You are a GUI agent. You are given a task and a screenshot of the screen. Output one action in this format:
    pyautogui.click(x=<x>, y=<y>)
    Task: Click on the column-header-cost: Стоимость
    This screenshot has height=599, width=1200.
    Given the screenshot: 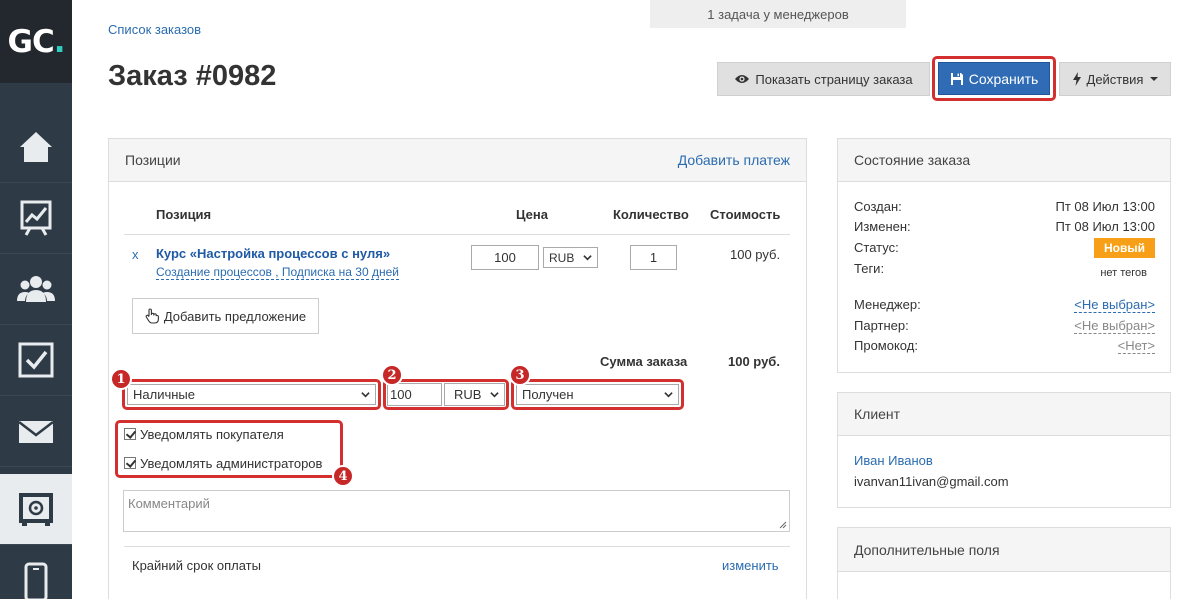 What is the action you would take?
    pyautogui.click(x=745, y=214)
    